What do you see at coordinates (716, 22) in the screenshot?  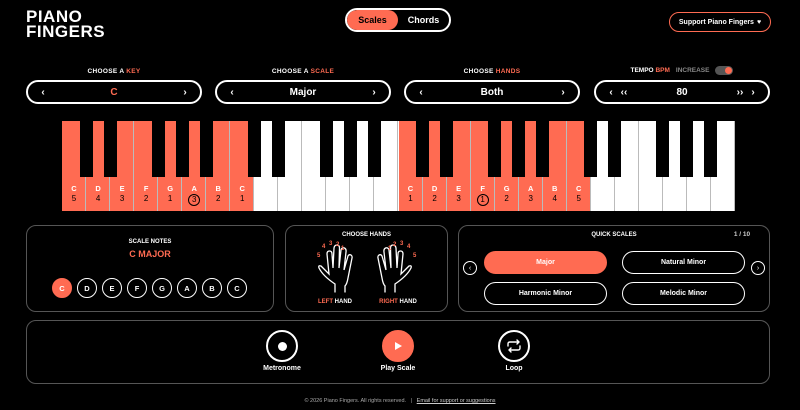 I see `support-label: Support Piano Fingers` at bounding box center [716, 22].